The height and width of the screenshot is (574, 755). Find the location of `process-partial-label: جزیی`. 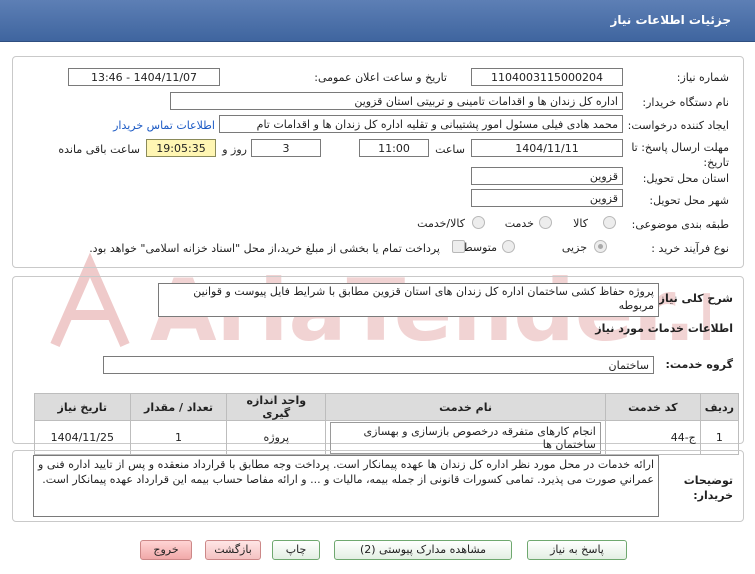

process-partial-label: جزیی is located at coordinates (574, 247).